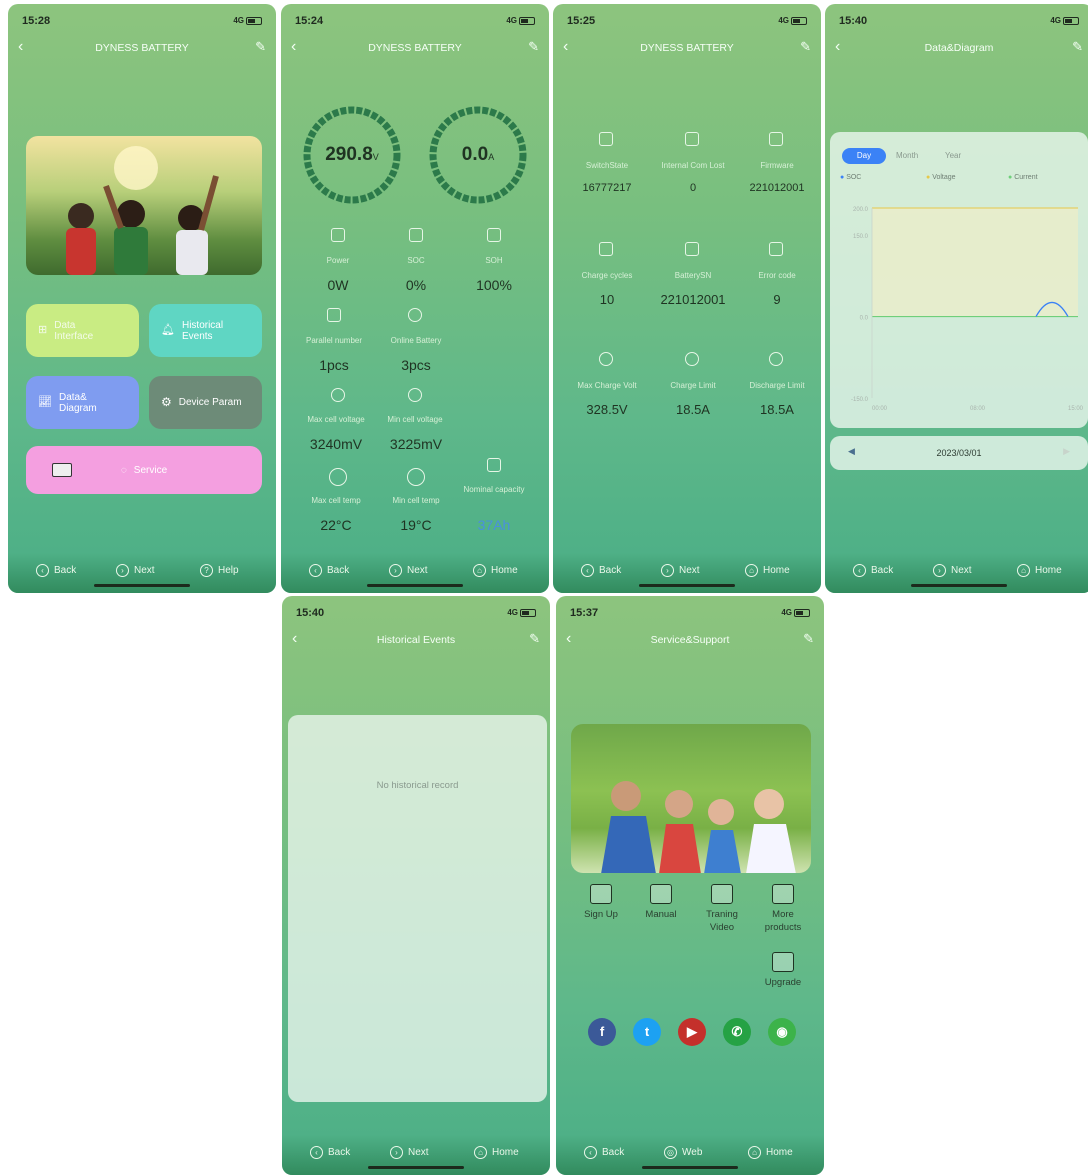 The height and width of the screenshot is (1175, 1088). Describe the element at coordinates (336, 444) in the screenshot. I see `metric-value: 3240mV` at that location.